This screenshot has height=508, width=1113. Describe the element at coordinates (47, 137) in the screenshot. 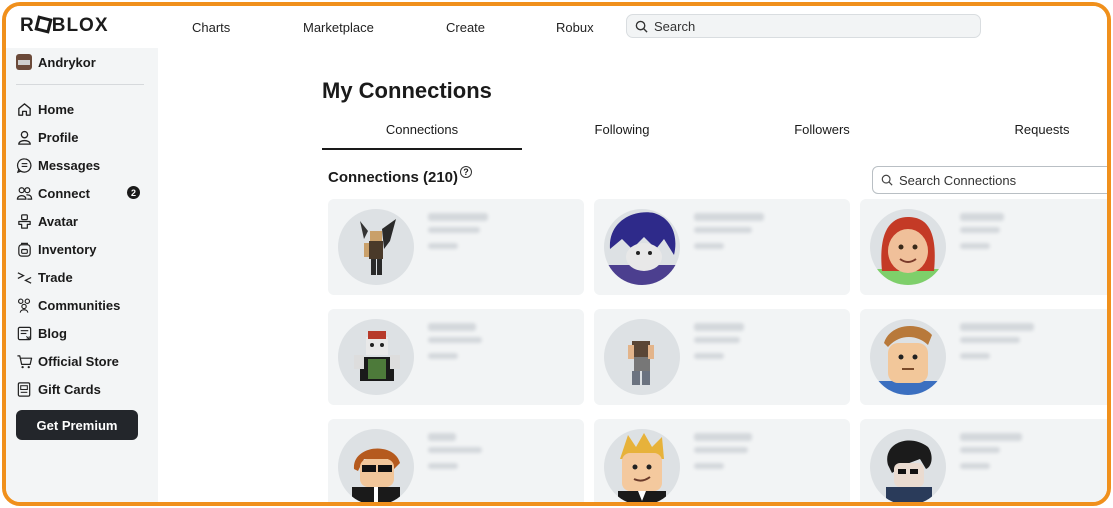

I see `sidebar-item-profile: Profile` at that location.